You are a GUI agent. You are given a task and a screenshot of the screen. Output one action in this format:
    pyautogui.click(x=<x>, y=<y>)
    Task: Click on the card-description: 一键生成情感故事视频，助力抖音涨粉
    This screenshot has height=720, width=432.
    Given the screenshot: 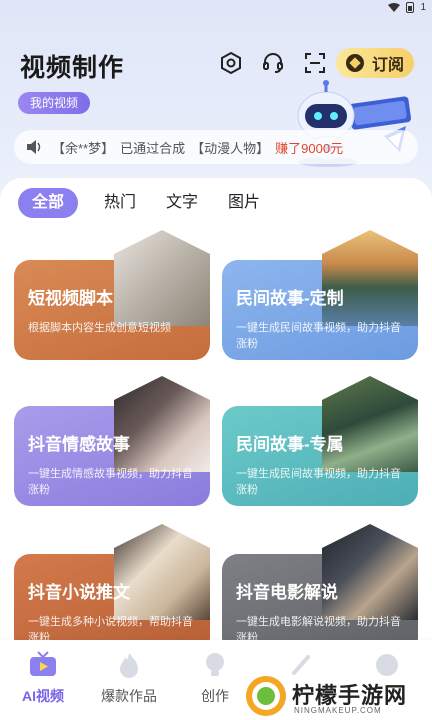 What is the action you would take?
    pyautogui.click(x=110, y=482)
    